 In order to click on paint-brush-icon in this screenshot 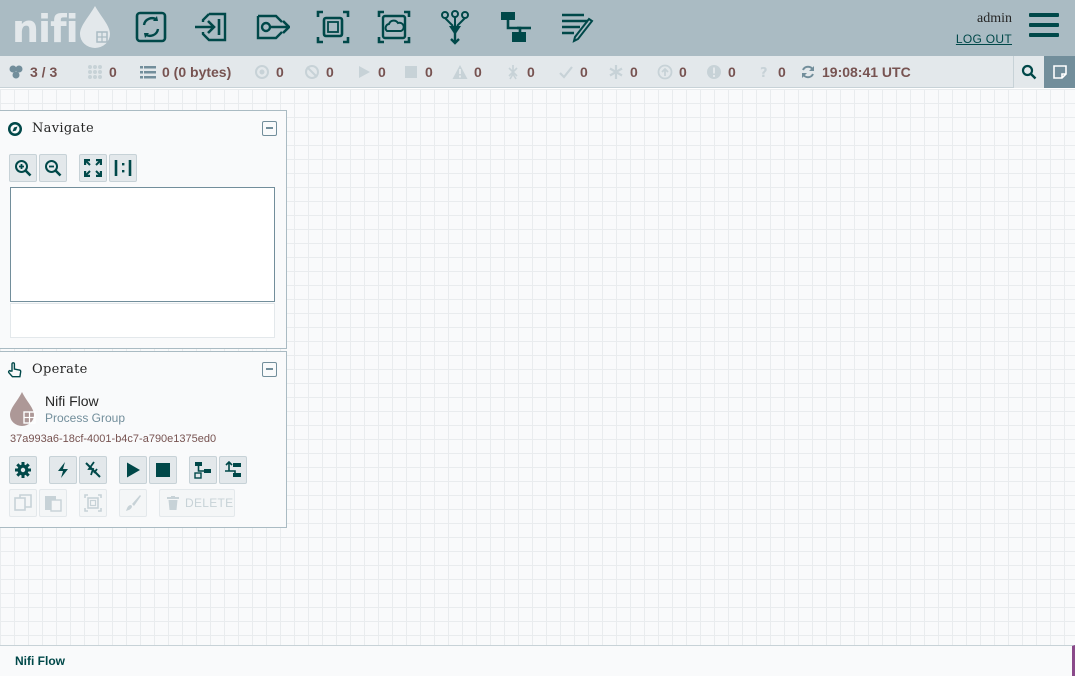, I will do `click(133, 503)`.